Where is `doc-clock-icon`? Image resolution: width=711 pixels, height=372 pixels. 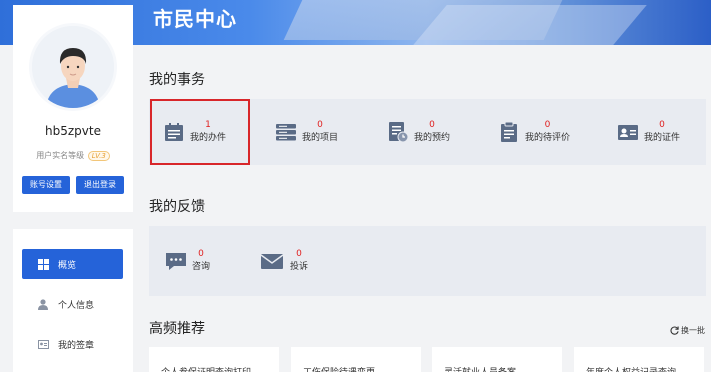
doc-clock-icon is located at coordinates (399, 132).